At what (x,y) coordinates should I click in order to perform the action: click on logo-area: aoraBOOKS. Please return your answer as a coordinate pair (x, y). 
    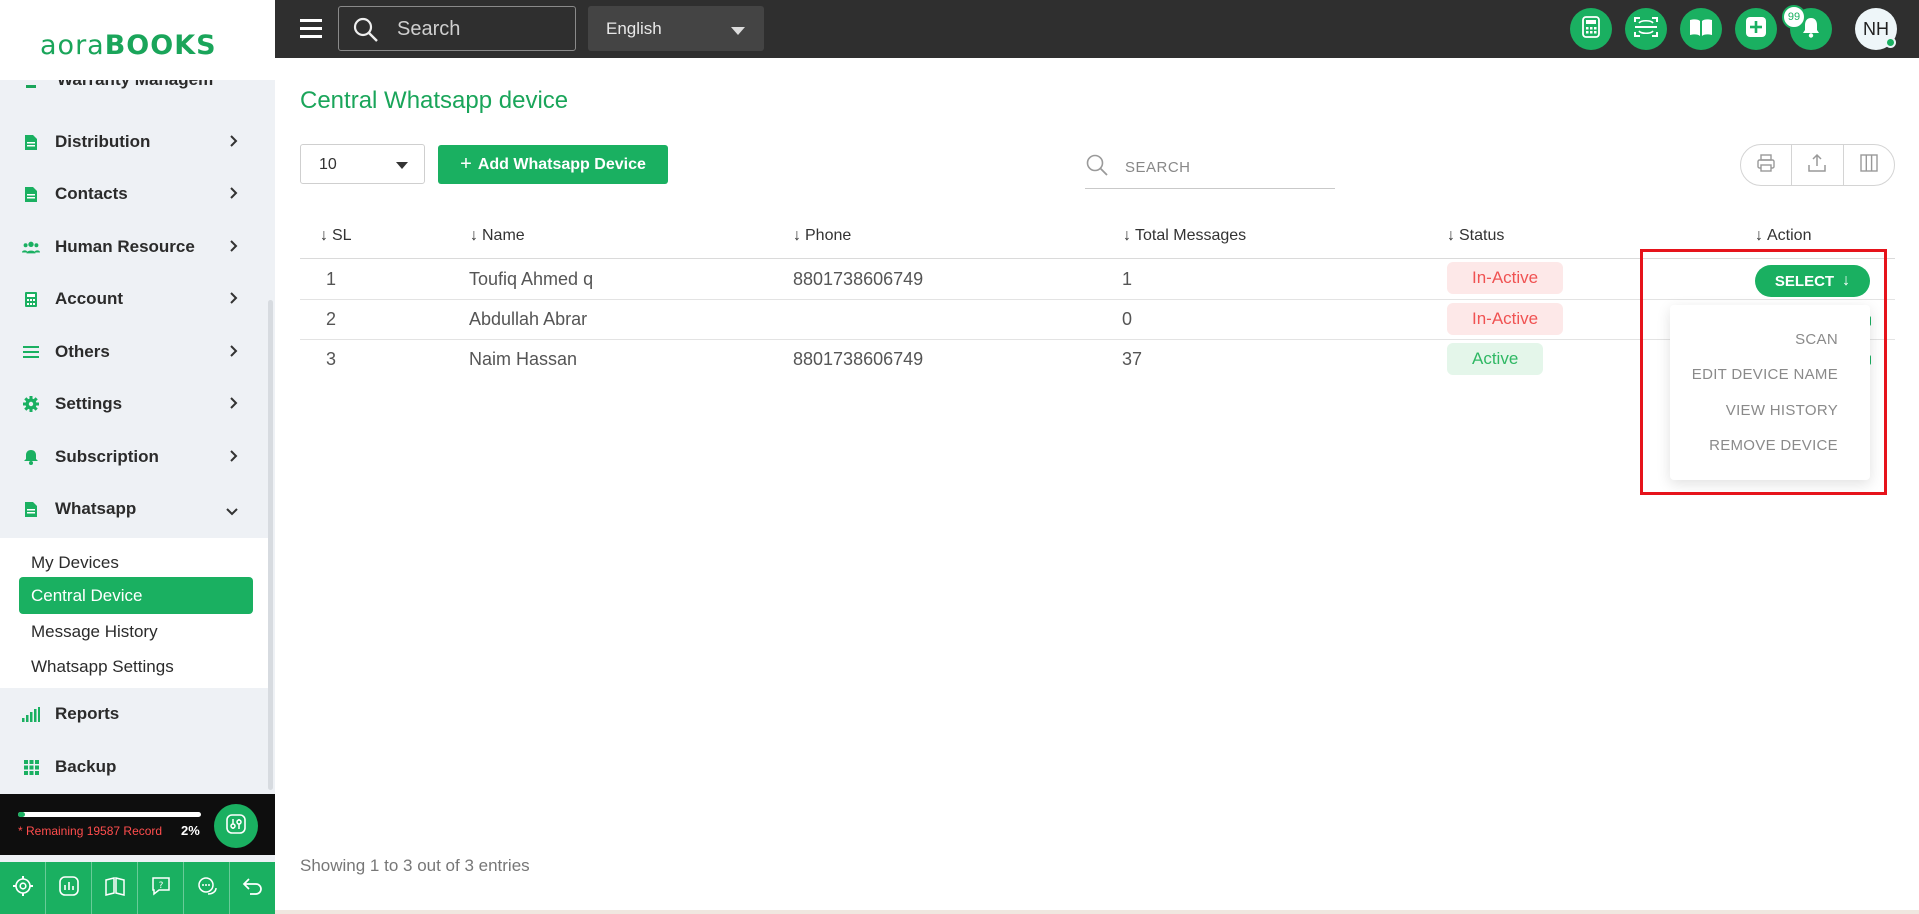
    Looking at the image, I should click on (137, 40).